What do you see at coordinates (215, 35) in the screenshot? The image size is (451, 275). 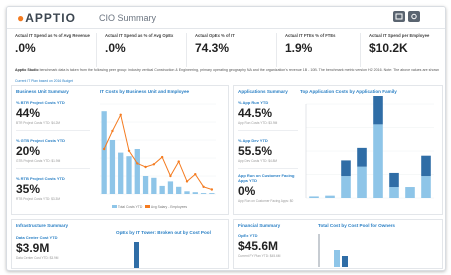 I see `kpi-label: Actual OpEx % of IT` at bounding box center [215, 35].